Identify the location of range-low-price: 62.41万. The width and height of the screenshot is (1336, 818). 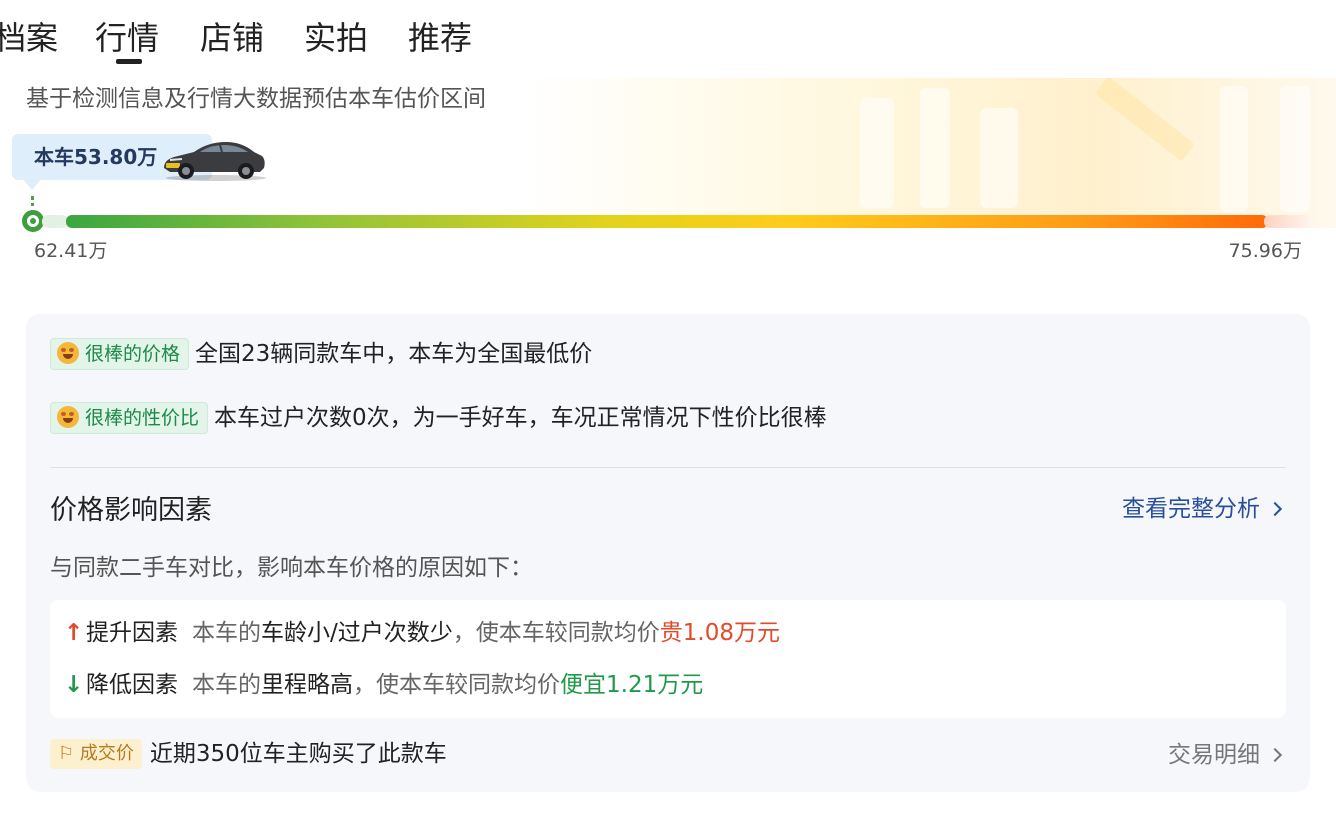
(71, 251).